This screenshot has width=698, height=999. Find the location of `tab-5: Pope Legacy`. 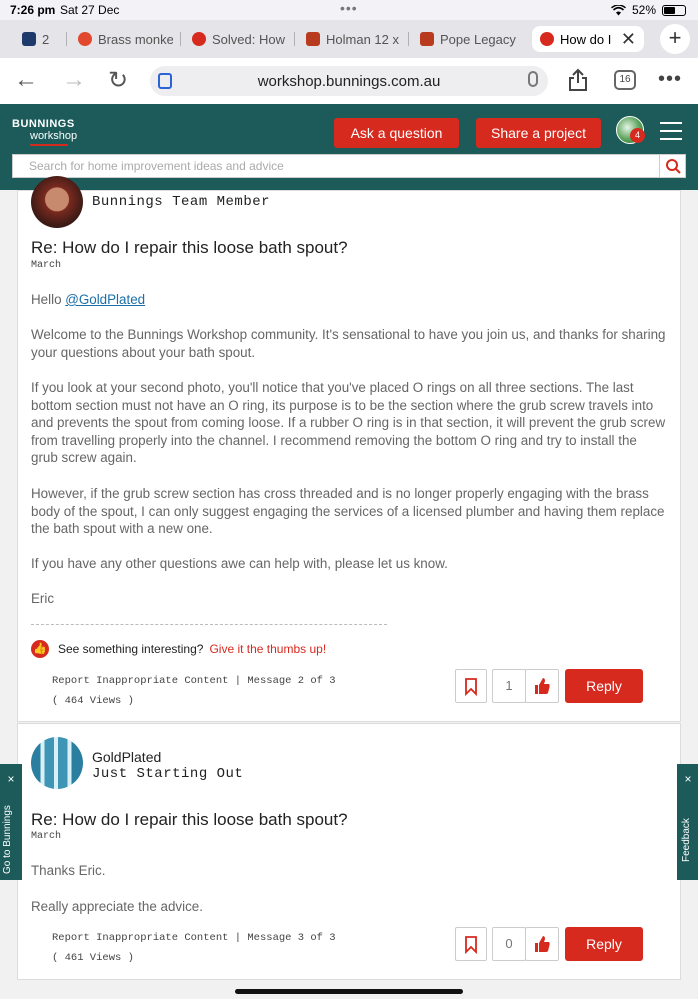

tab-5: Pope Legacy is located at coordinates (470, 39).